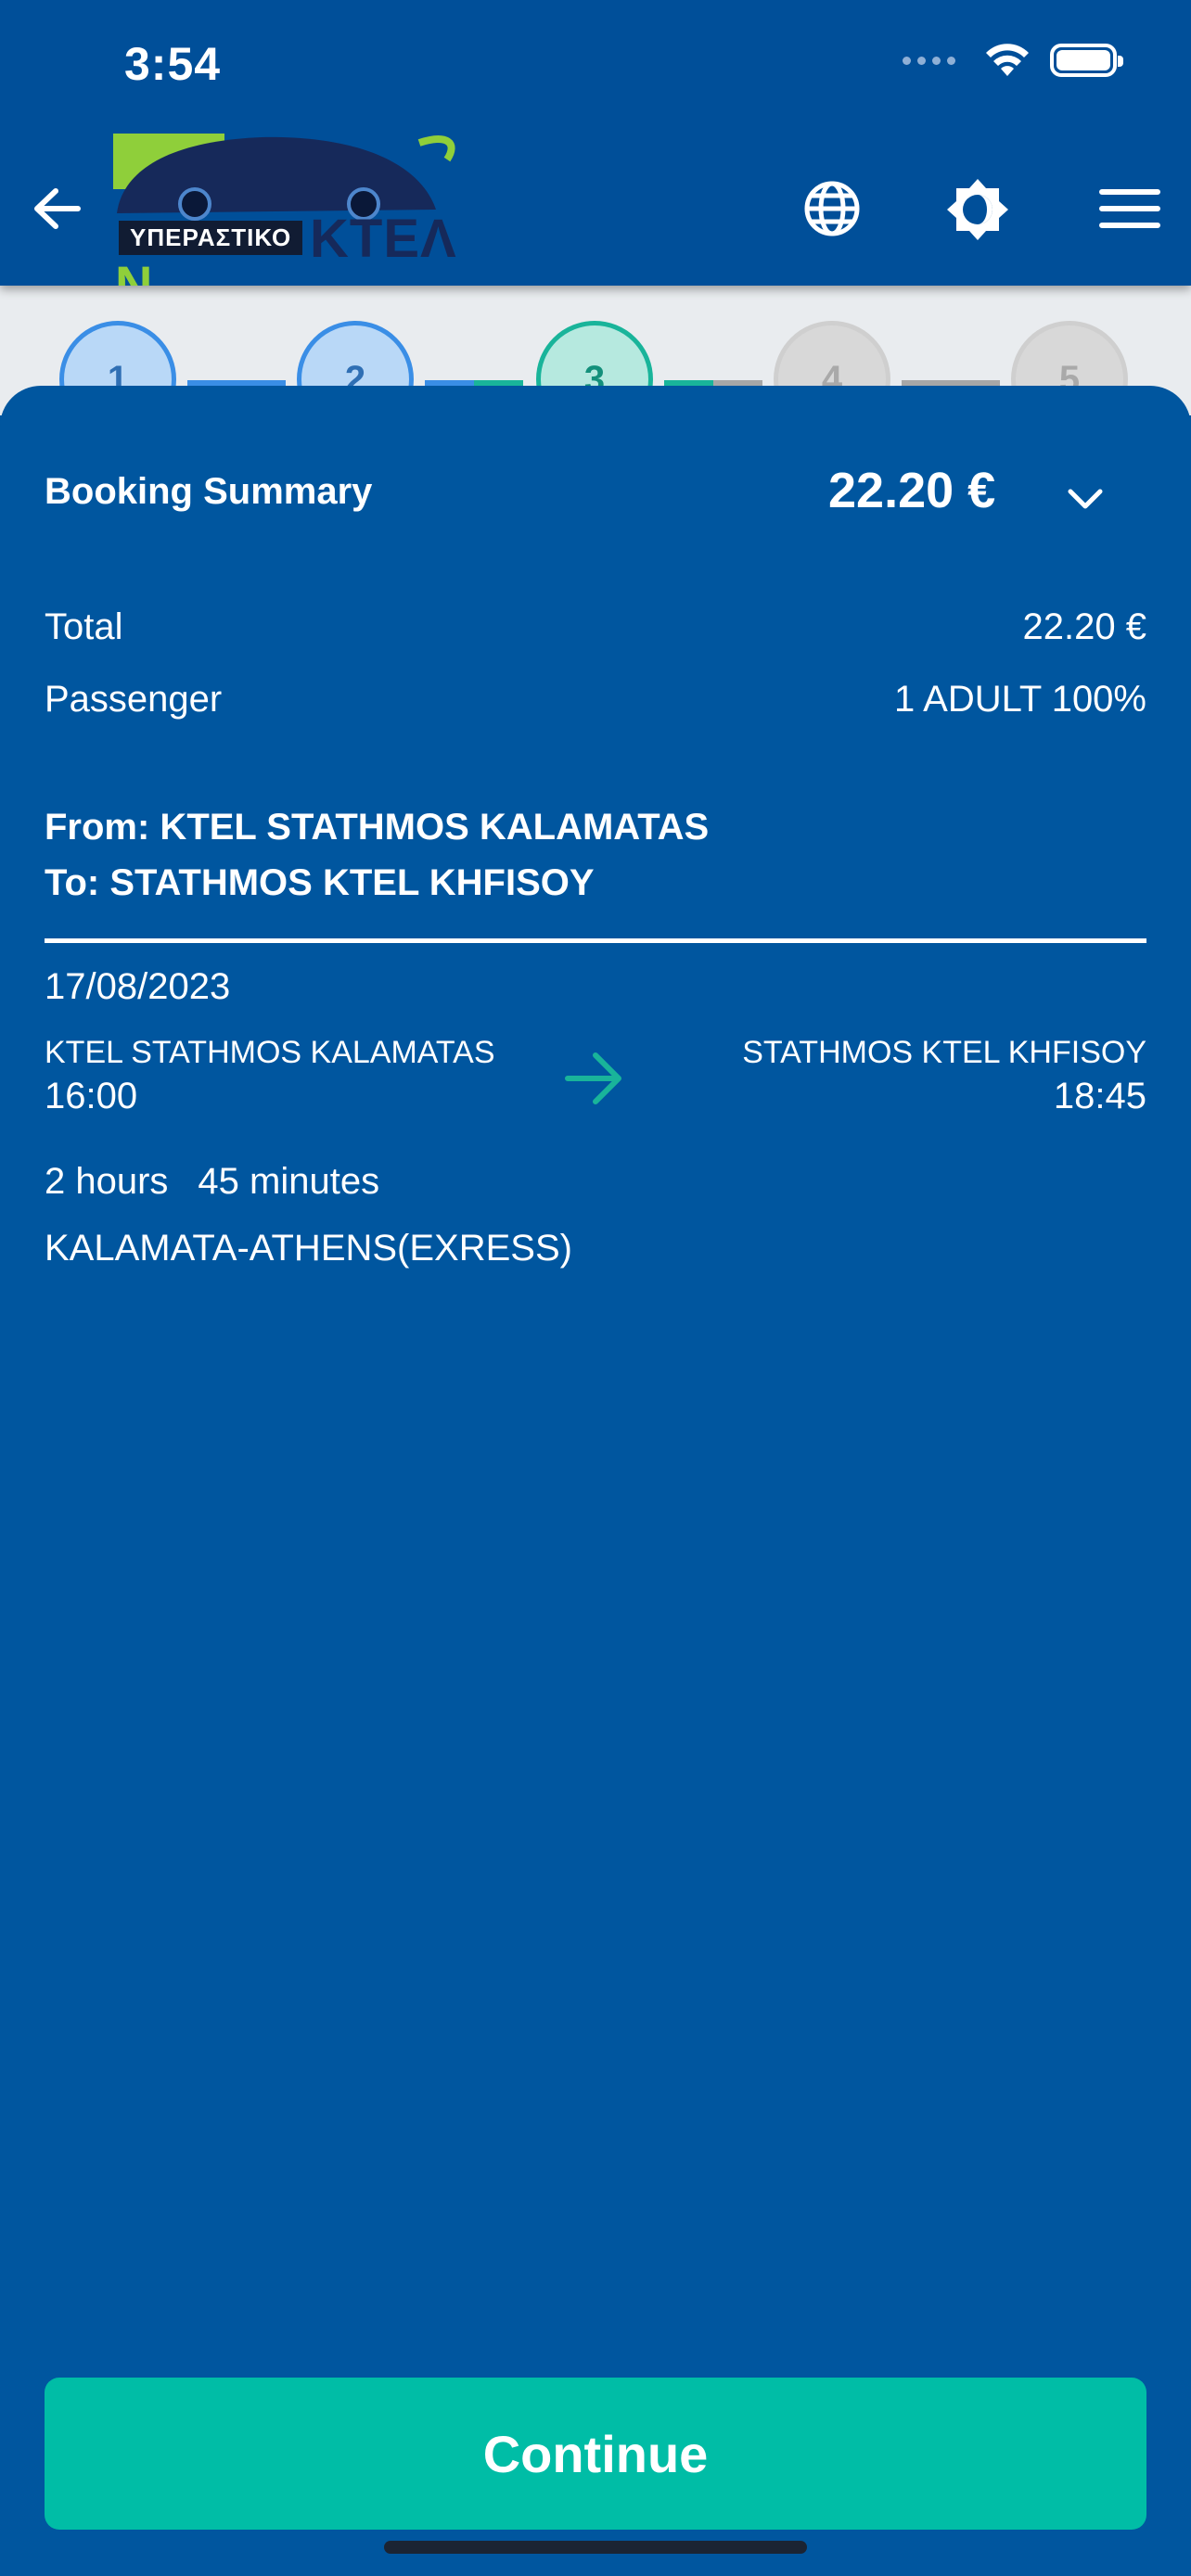  What do you see at coordinates (1019, 699) in the screenshot?
I see `passenger-value: 1 ADULT 100%` at bounding box center [1019, 699].